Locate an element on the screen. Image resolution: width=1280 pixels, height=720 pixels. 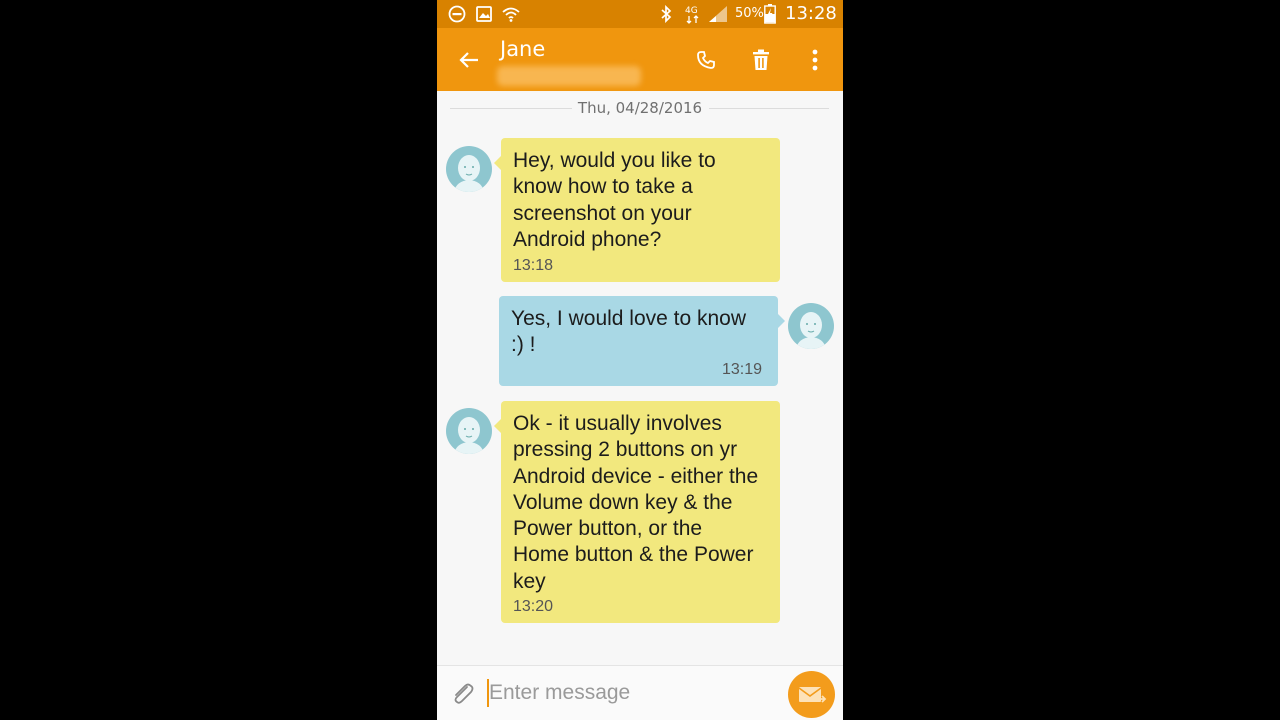
message-composer: Enter message is located at coordinates (640, 692).